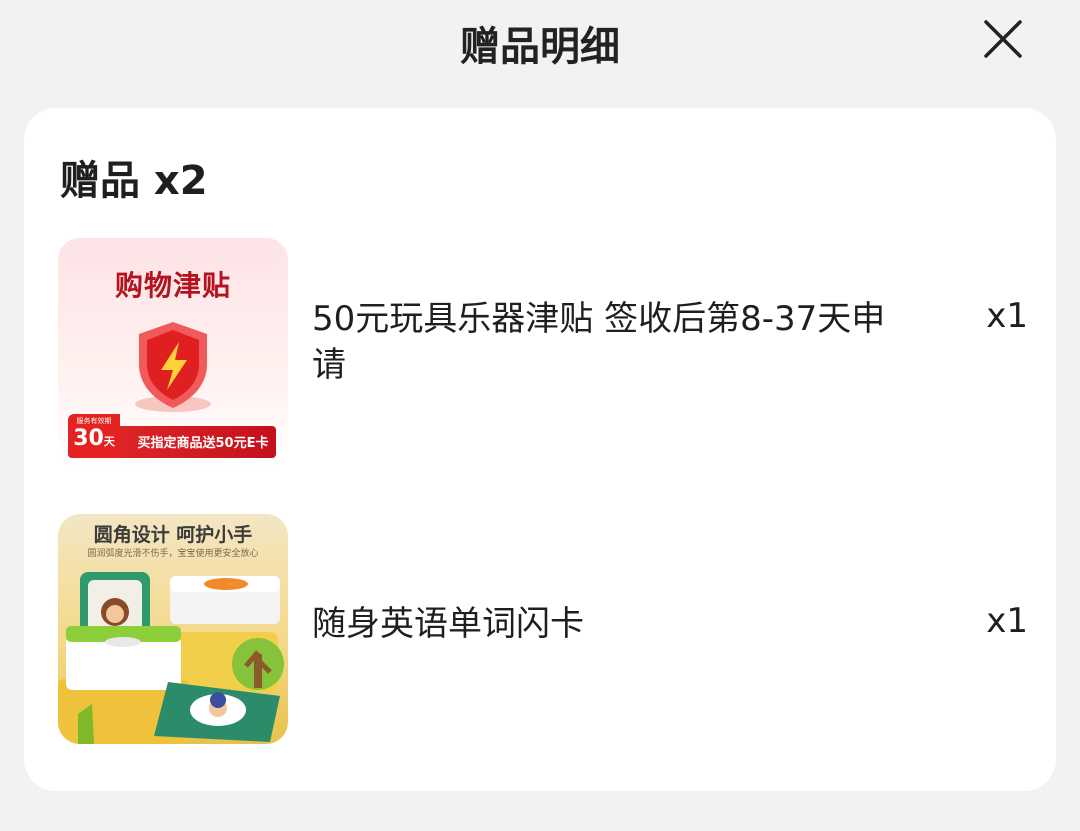 Image resolution: width=1080 pixels, height=831 pixels. I want to click on subsidy-banner-text: 买指定商品送50元E卡, so click(203, 443).